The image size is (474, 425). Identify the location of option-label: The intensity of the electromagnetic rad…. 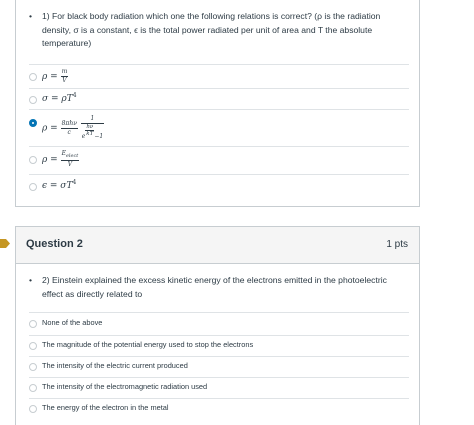
(125, 386).